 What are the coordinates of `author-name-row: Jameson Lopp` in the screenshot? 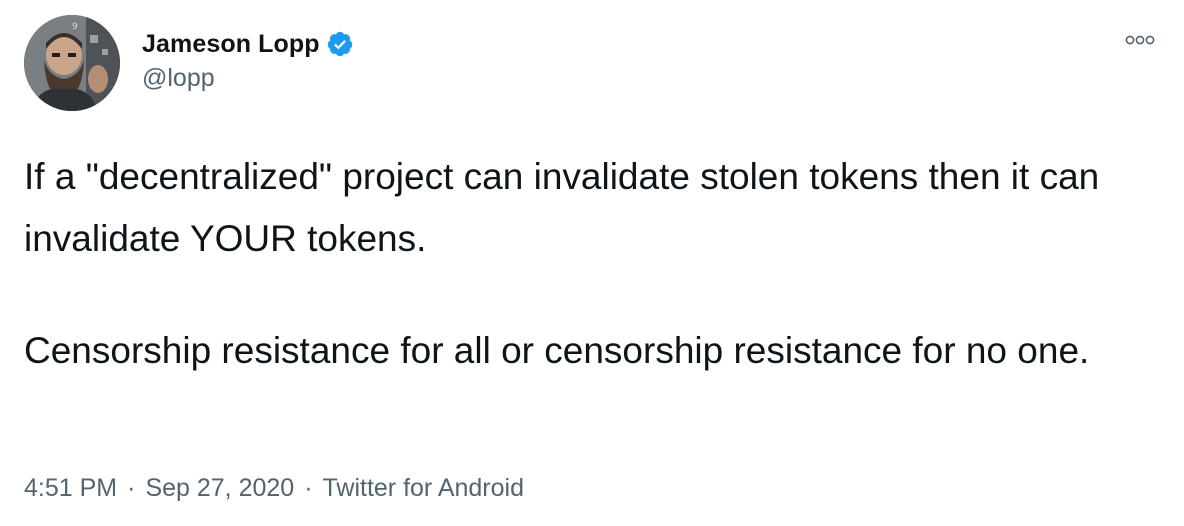 It's located at (248, 44).